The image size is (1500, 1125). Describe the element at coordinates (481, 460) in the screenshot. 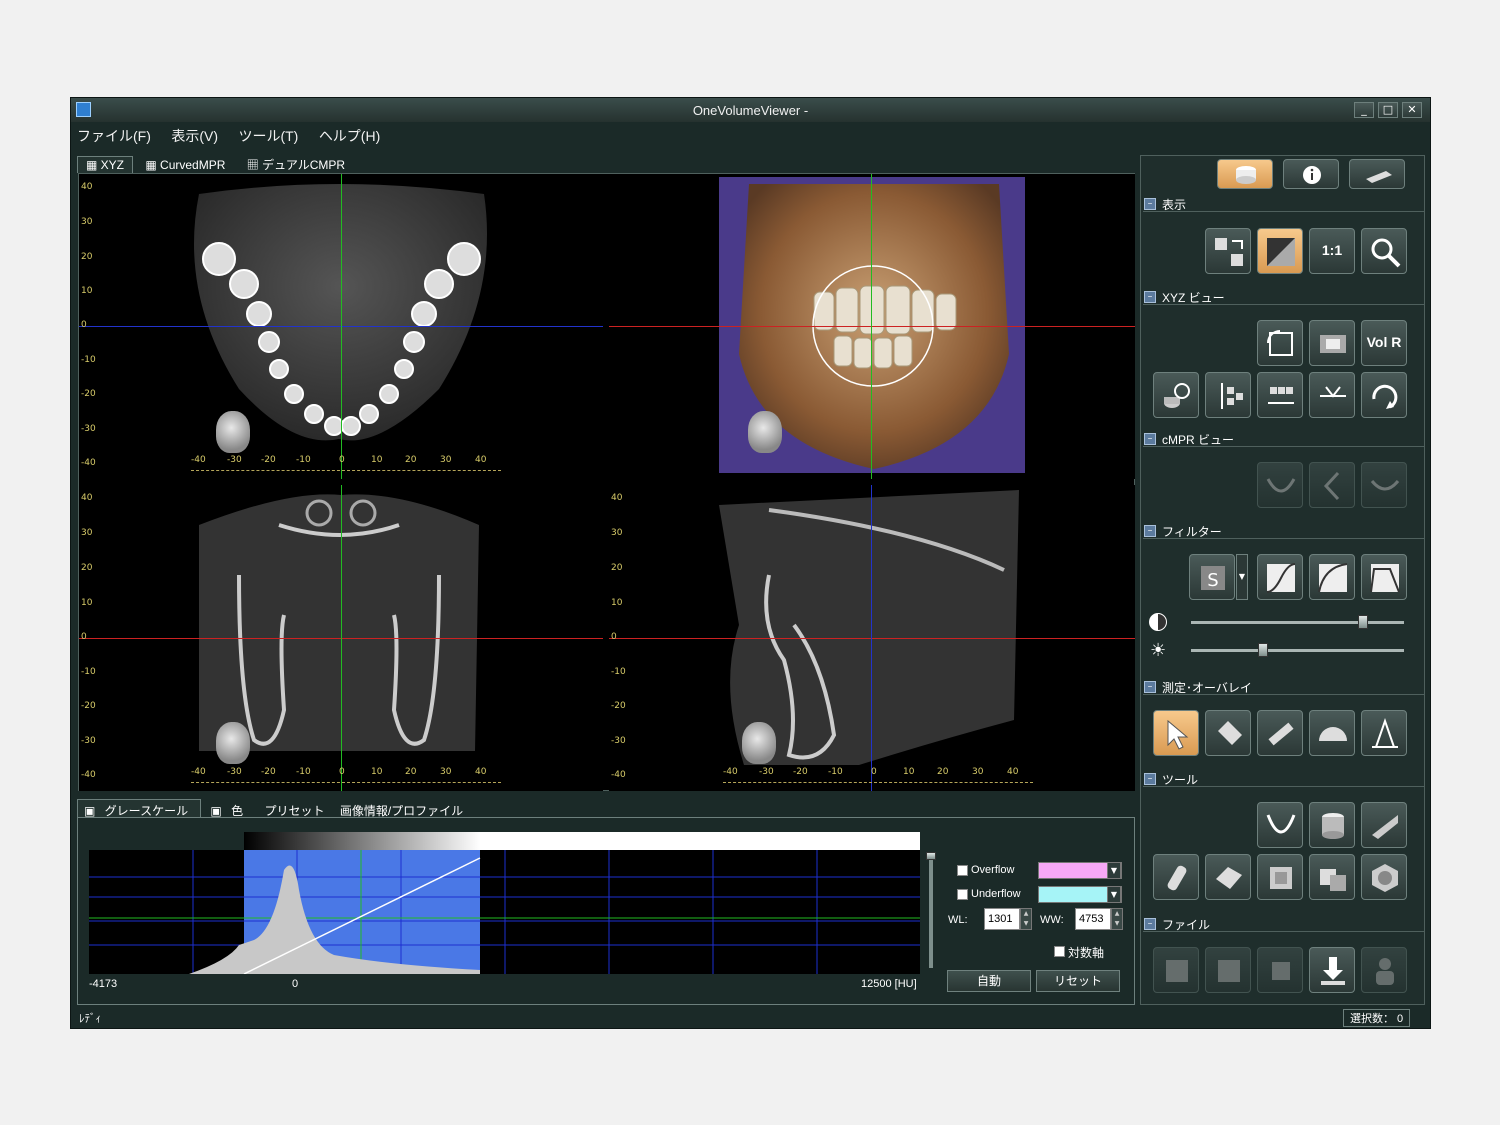

I see `ruler-label: 40` at that location.